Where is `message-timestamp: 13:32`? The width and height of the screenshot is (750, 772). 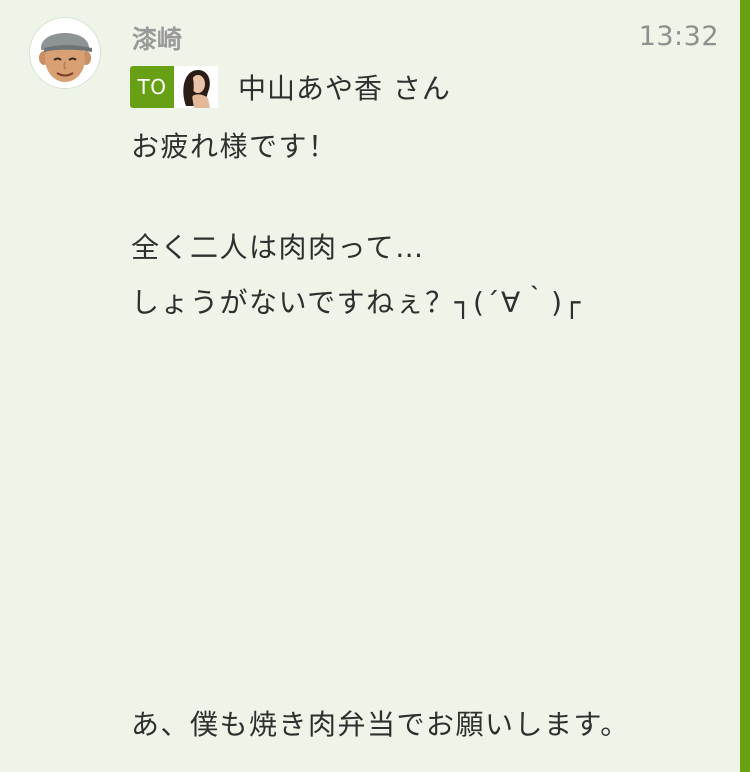
message-timestamp: 13:32 is located at coordinates (678, 36).